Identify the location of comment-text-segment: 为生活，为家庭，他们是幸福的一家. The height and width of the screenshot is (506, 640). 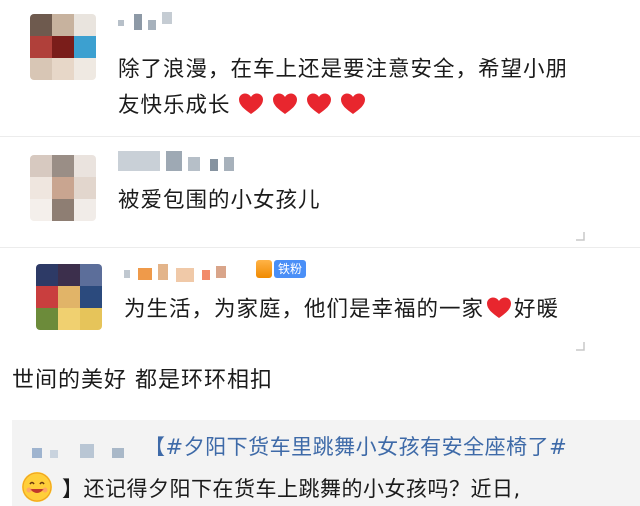
(304, 309).